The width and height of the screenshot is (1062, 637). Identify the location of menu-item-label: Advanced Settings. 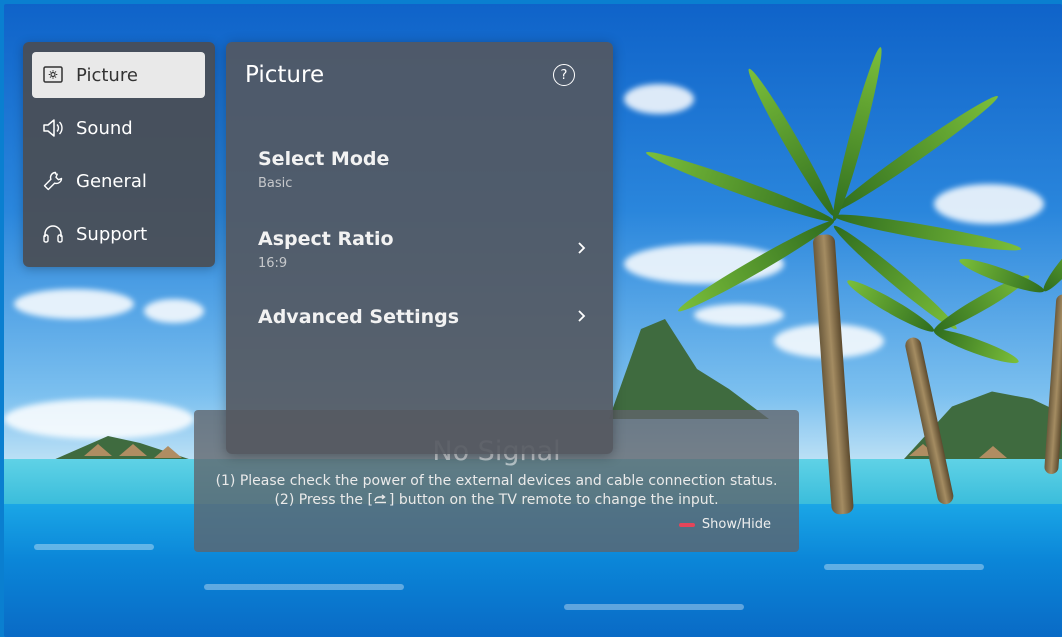
(359, 317).